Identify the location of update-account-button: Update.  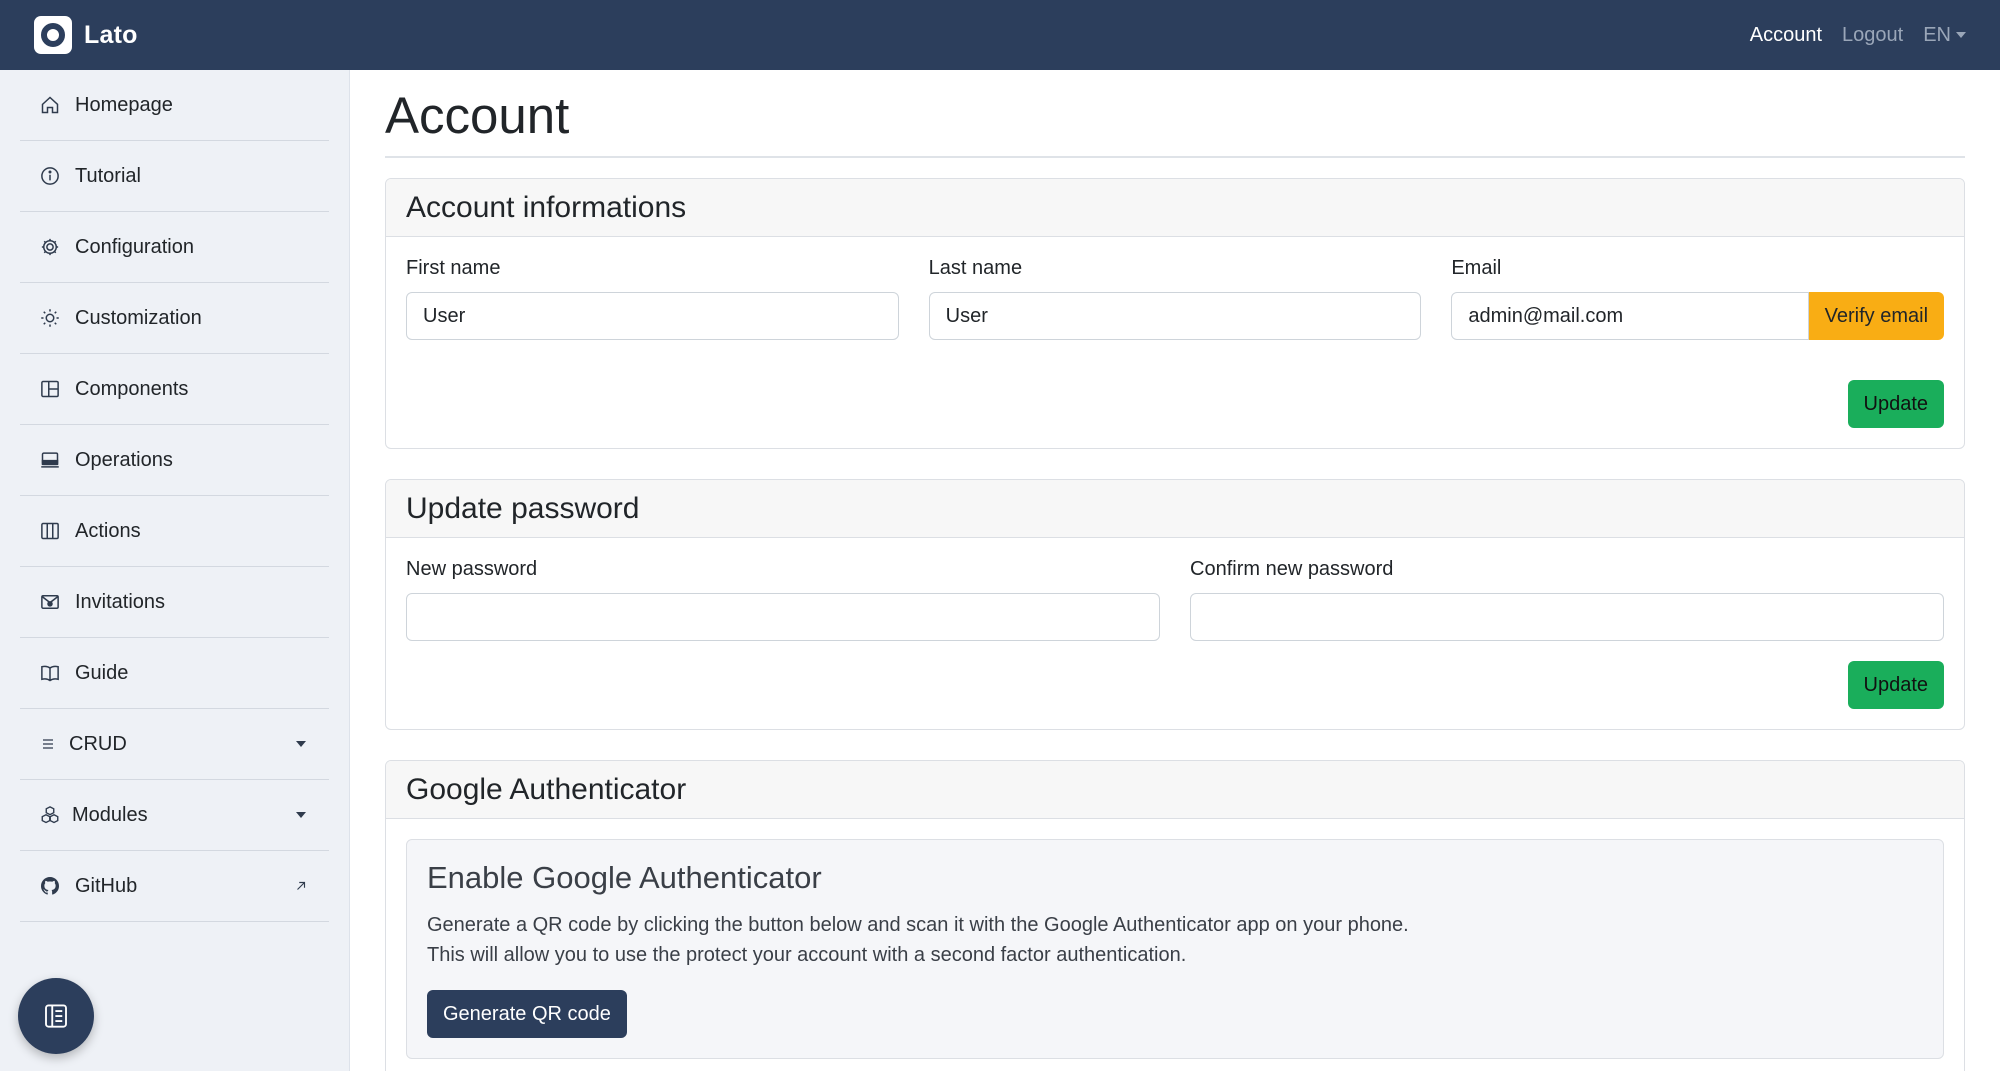
(1895, 404).